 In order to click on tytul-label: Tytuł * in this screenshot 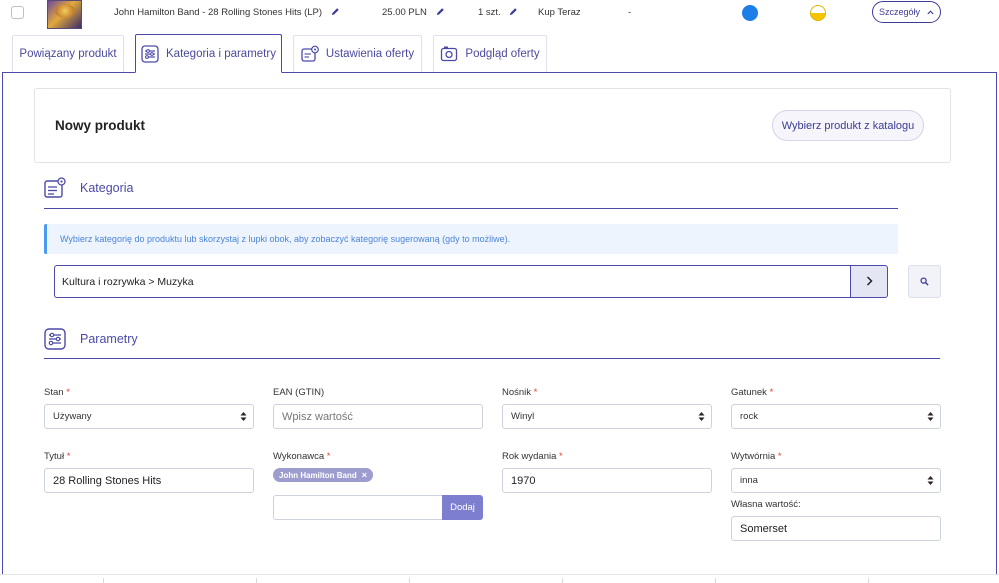, I will do `click(57, 456)`.